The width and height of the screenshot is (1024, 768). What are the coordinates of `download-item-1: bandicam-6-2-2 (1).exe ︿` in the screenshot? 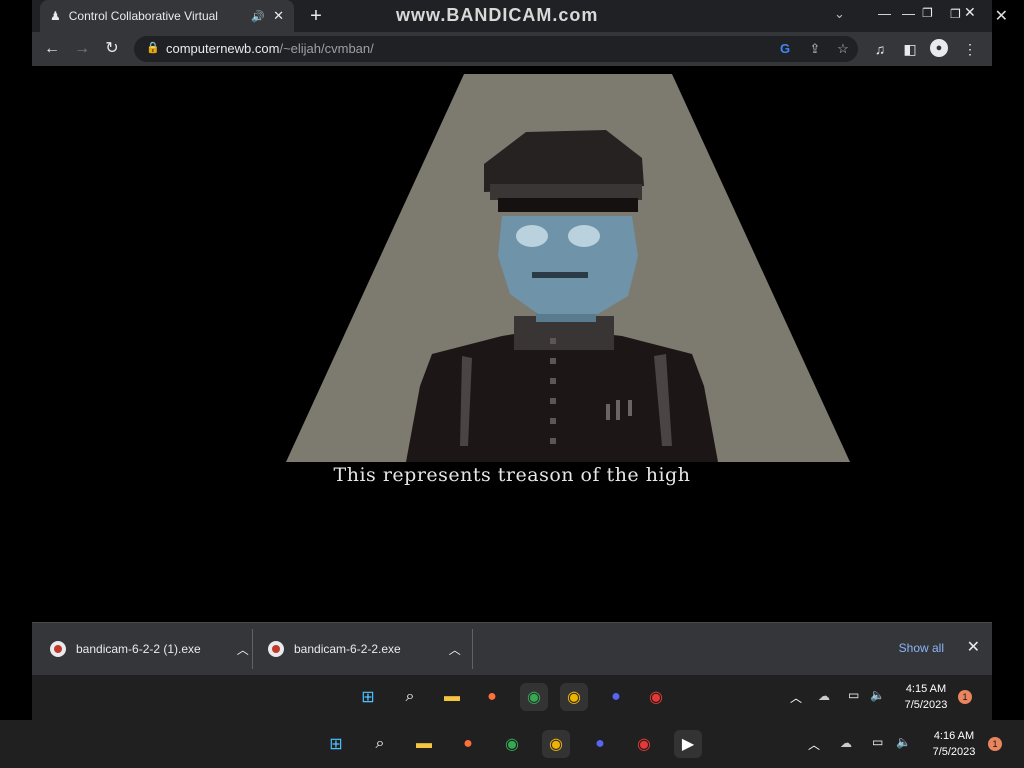 It's located at (149, 649).